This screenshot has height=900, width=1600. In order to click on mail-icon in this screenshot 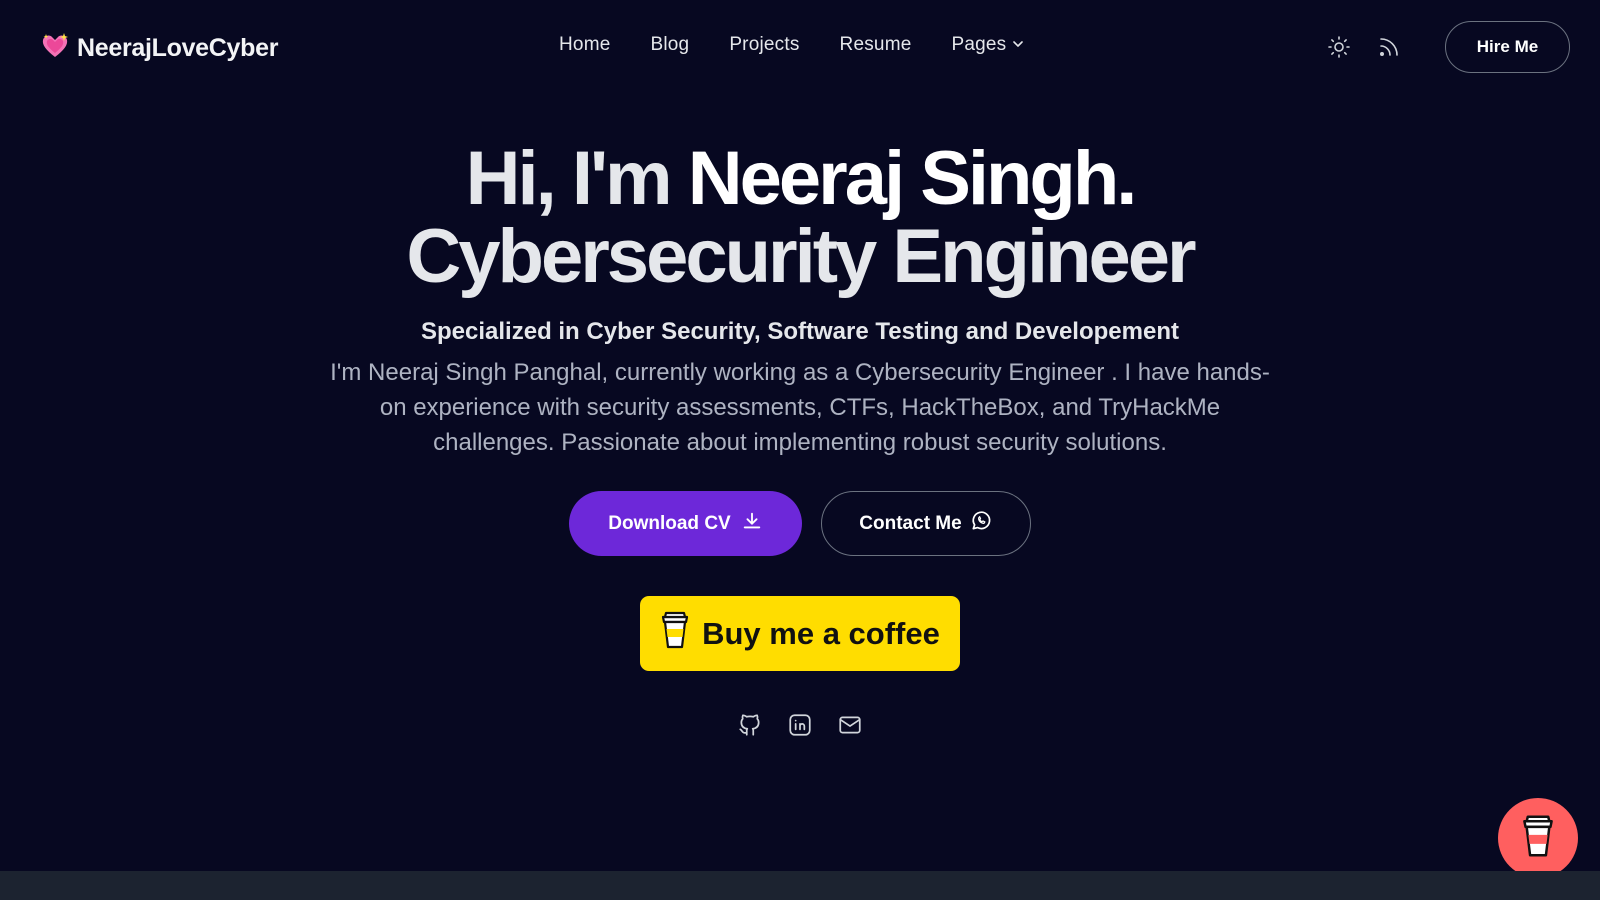, I will do `click(850, 725)`.